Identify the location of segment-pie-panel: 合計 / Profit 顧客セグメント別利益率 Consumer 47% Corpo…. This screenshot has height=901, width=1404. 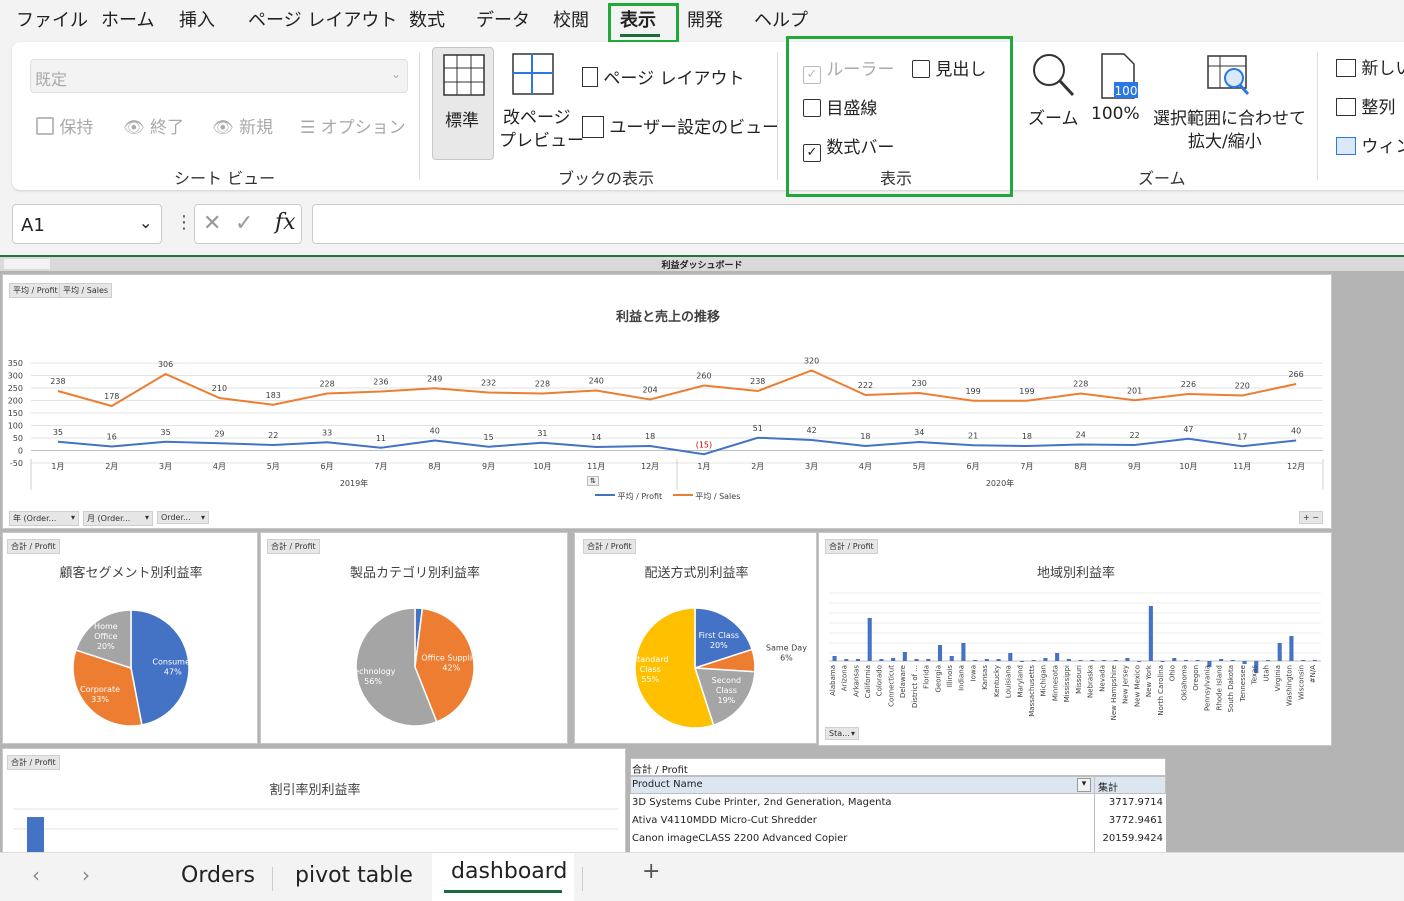
(130, 638).